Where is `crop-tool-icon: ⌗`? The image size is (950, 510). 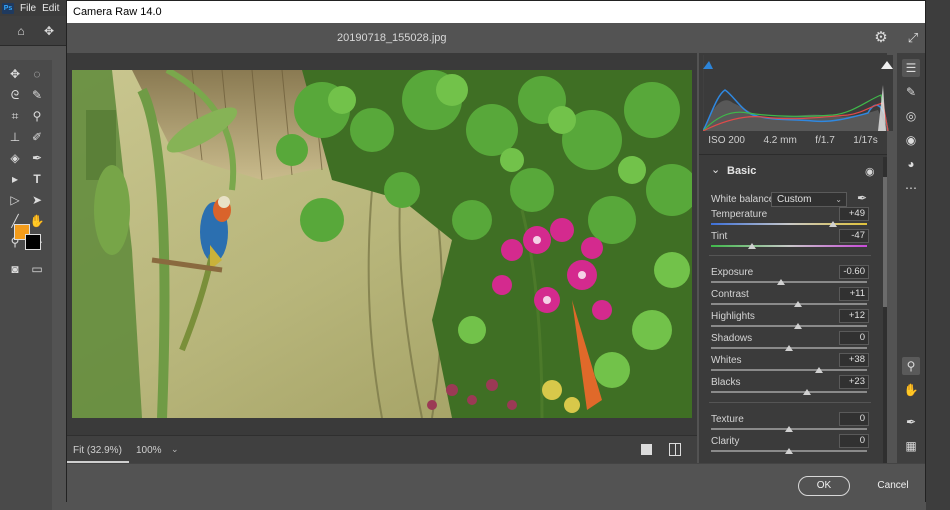
crop-tool-icon: ⌗ is located at coordinates (15, 116).